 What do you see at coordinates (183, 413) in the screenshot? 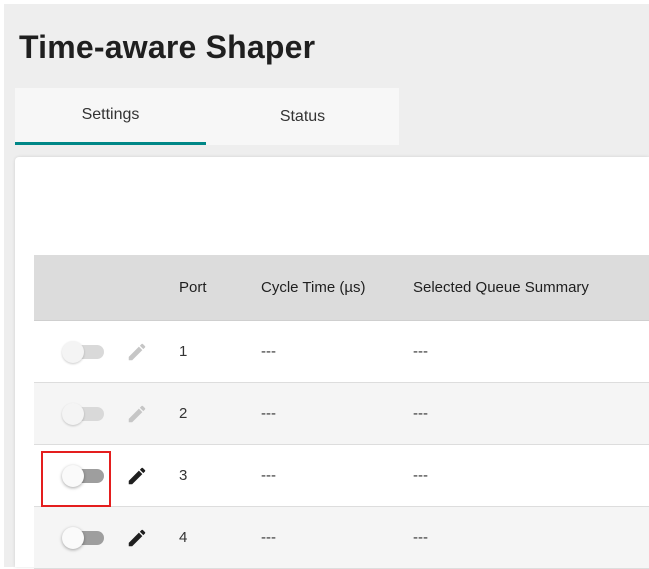
I see `port-cell: 2` at bounding box center [183, 413].